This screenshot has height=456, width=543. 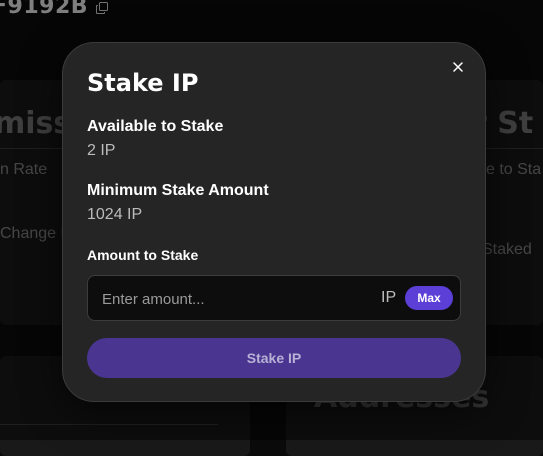 I want to click on unit-label: IP, so click(x=389, y=297).